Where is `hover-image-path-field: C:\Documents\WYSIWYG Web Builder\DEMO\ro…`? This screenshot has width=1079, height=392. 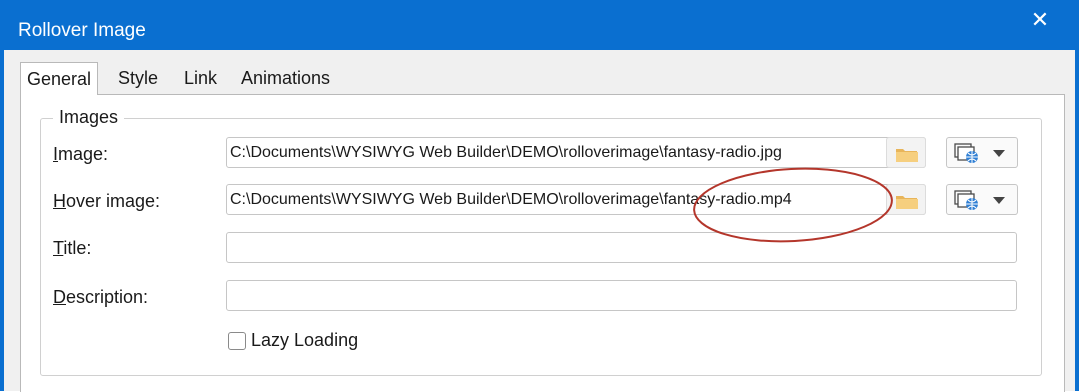
hover-image-path-field: C:\Documents\WYSIWYG Web Builder\DEMO\ro… is located at coordinates (576, 199).